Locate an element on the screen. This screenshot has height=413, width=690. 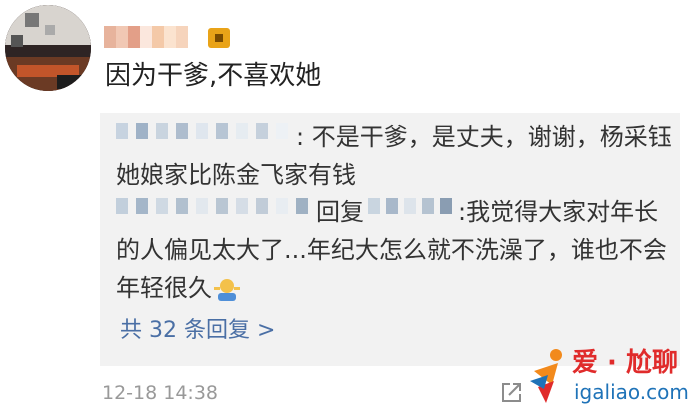
watermark-logo-icon is located at coordinates (546, 376).